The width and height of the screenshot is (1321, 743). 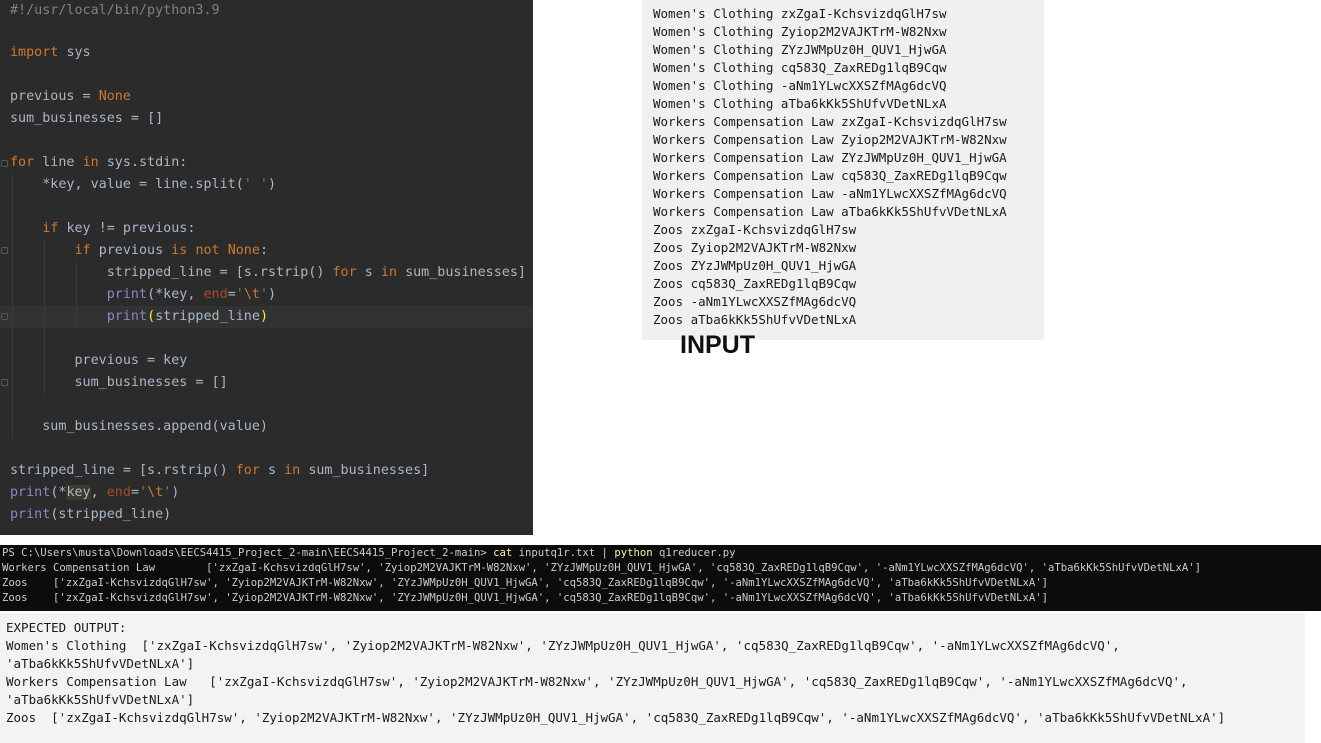 What do you see at coordinates (139, 251) in the screenshot?
I see `code-line: if previous is not None:` at bounding box center [139, 251].